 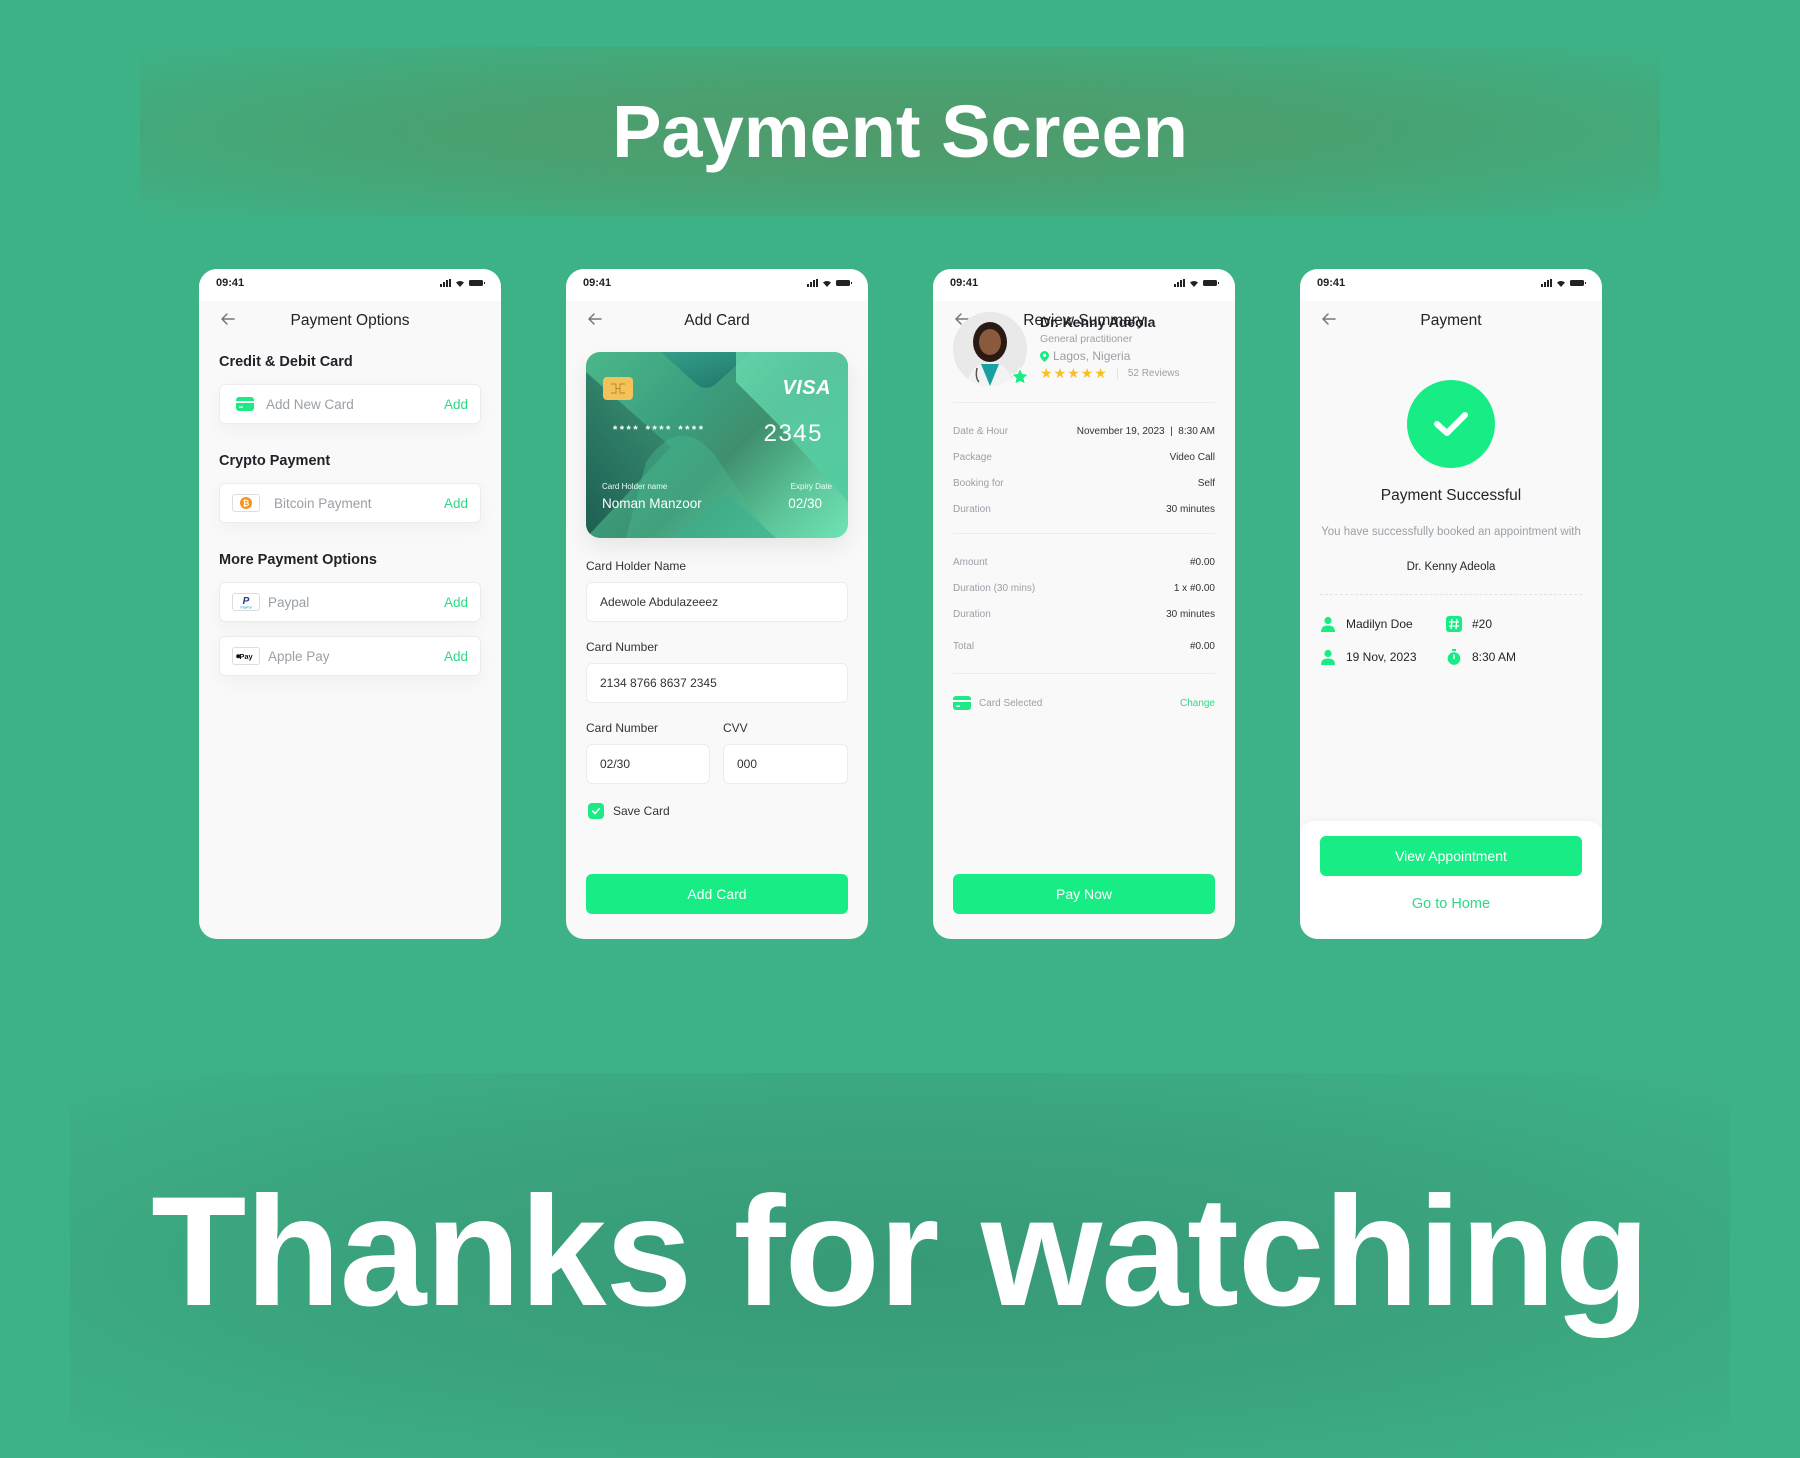 What do you see at coordinates (900, 1252) in the screenshot?
I see `footer-text: Thanks for watching` at bounding box center [900, 1252].